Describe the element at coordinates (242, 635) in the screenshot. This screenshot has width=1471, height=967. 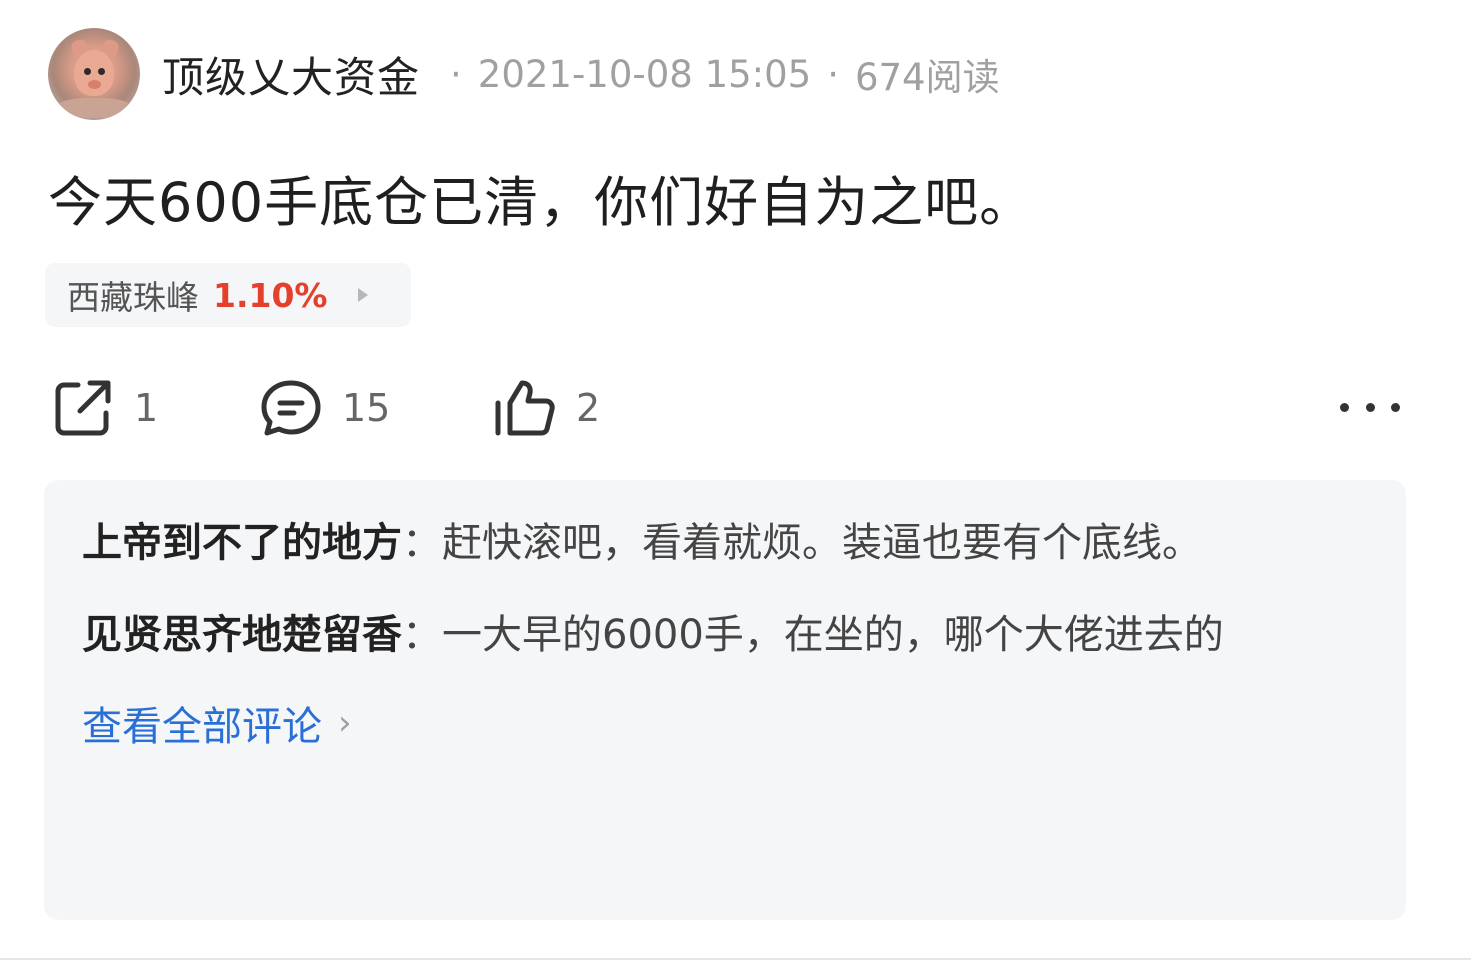
I see `comment-author: 见贤思齐地楚留香` at that location.